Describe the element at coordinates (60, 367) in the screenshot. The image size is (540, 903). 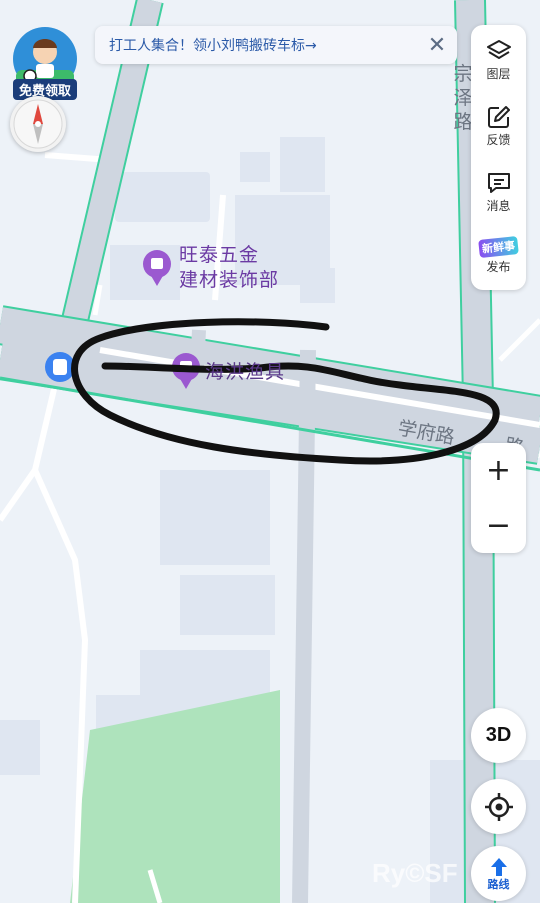
I see `bus-stop-icon` at that location.